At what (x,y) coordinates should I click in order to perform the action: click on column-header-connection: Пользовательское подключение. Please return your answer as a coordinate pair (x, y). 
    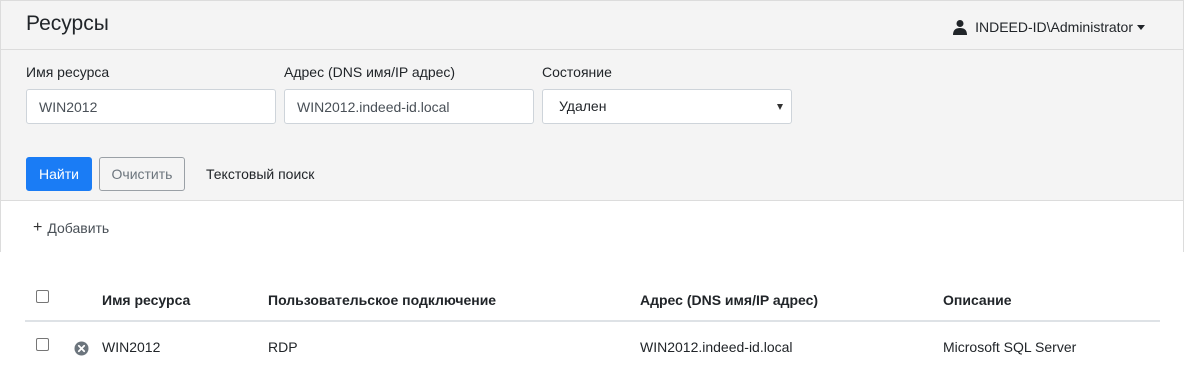
    Looking at the image, I should click on (382, 300).